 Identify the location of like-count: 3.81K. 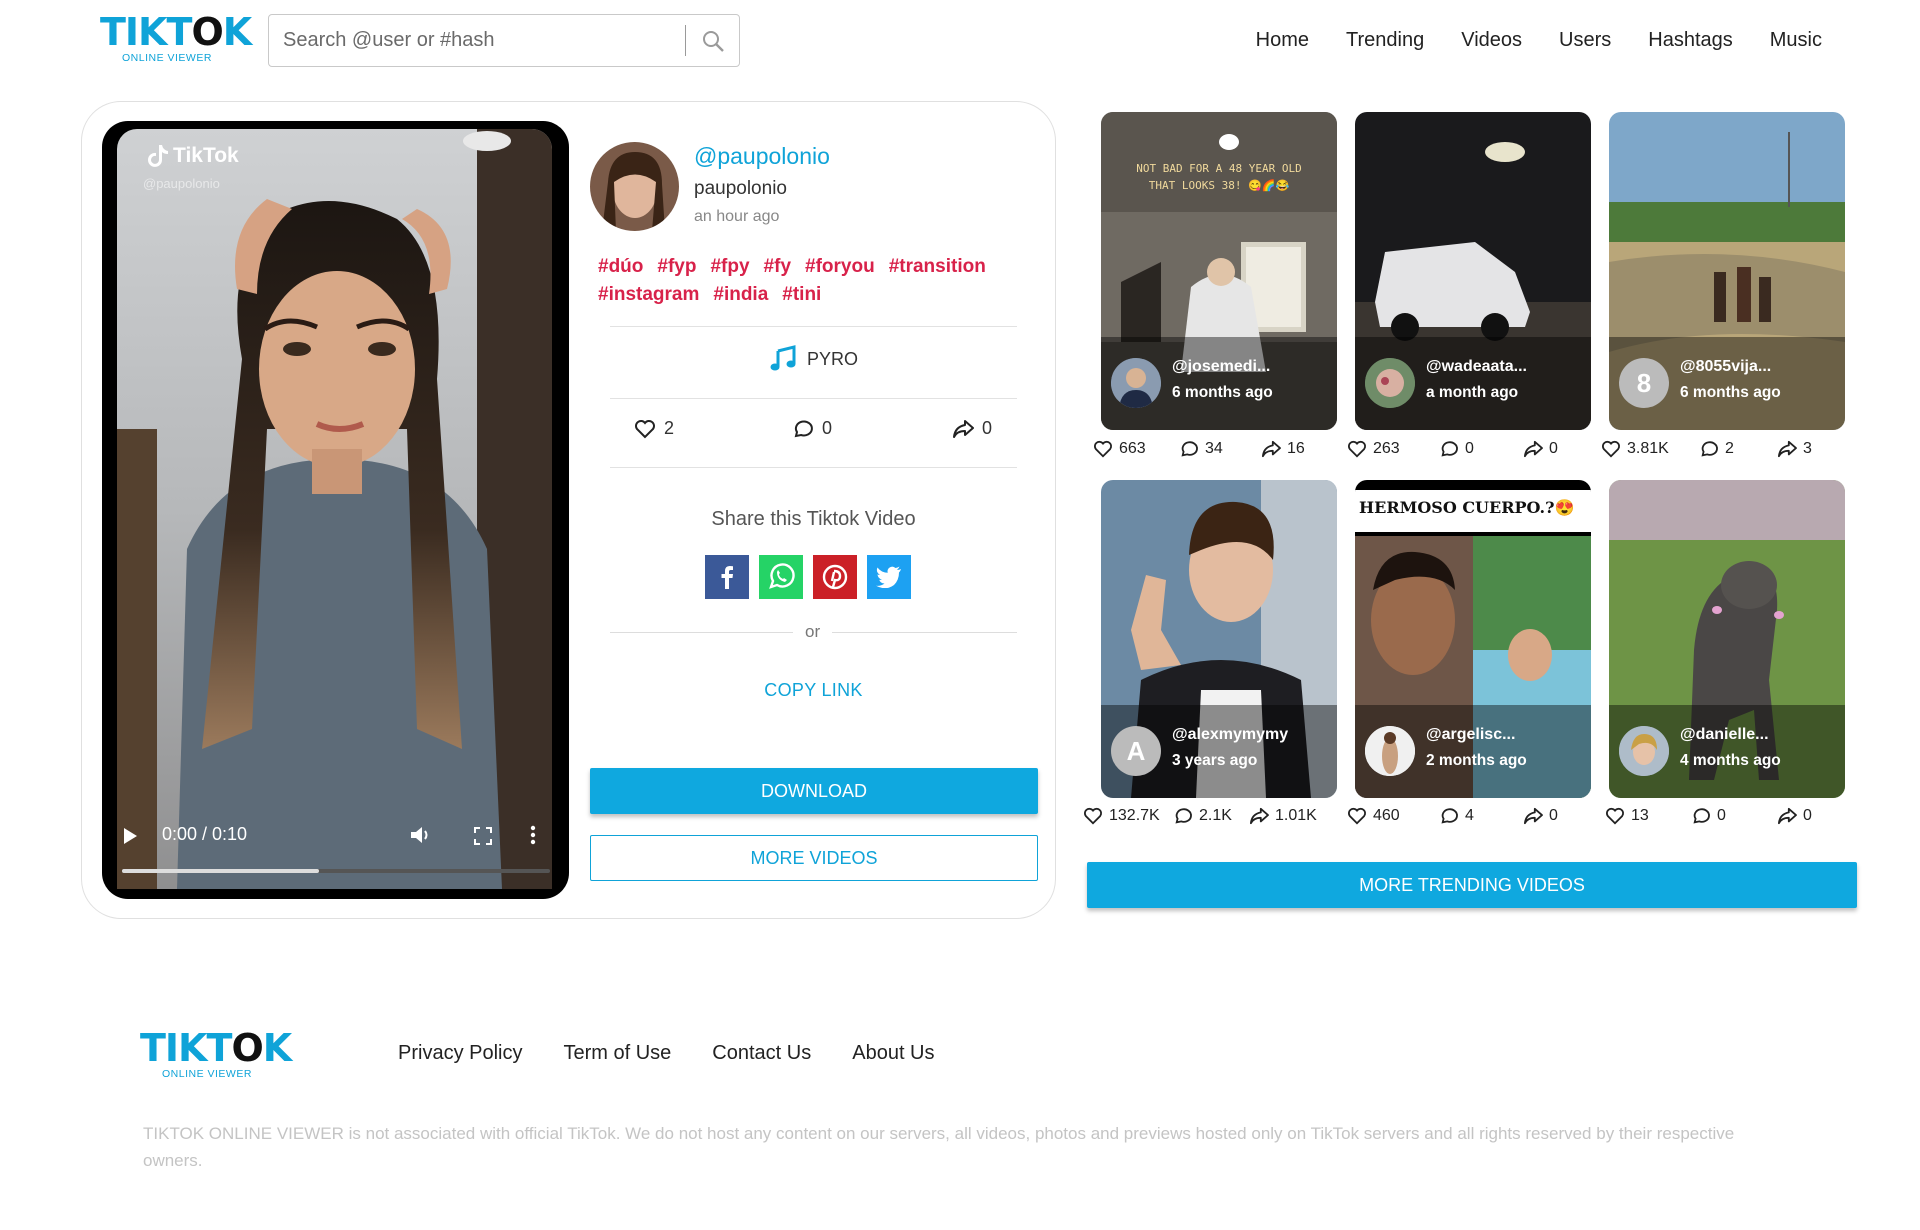
(1648, 448).